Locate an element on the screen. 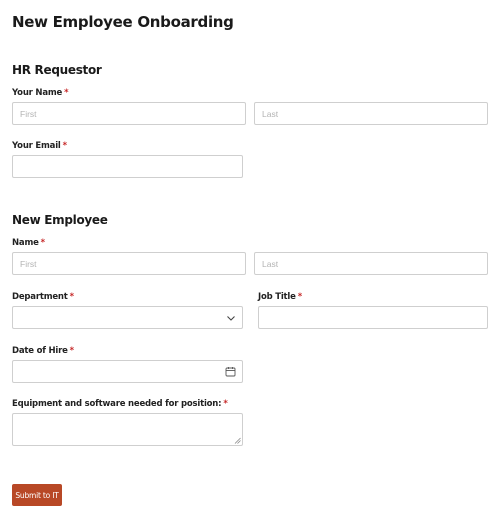 Image resolution: width=500 pixels, height=519 pixels. employee-name-first-input is located at coordinates (129, 263).